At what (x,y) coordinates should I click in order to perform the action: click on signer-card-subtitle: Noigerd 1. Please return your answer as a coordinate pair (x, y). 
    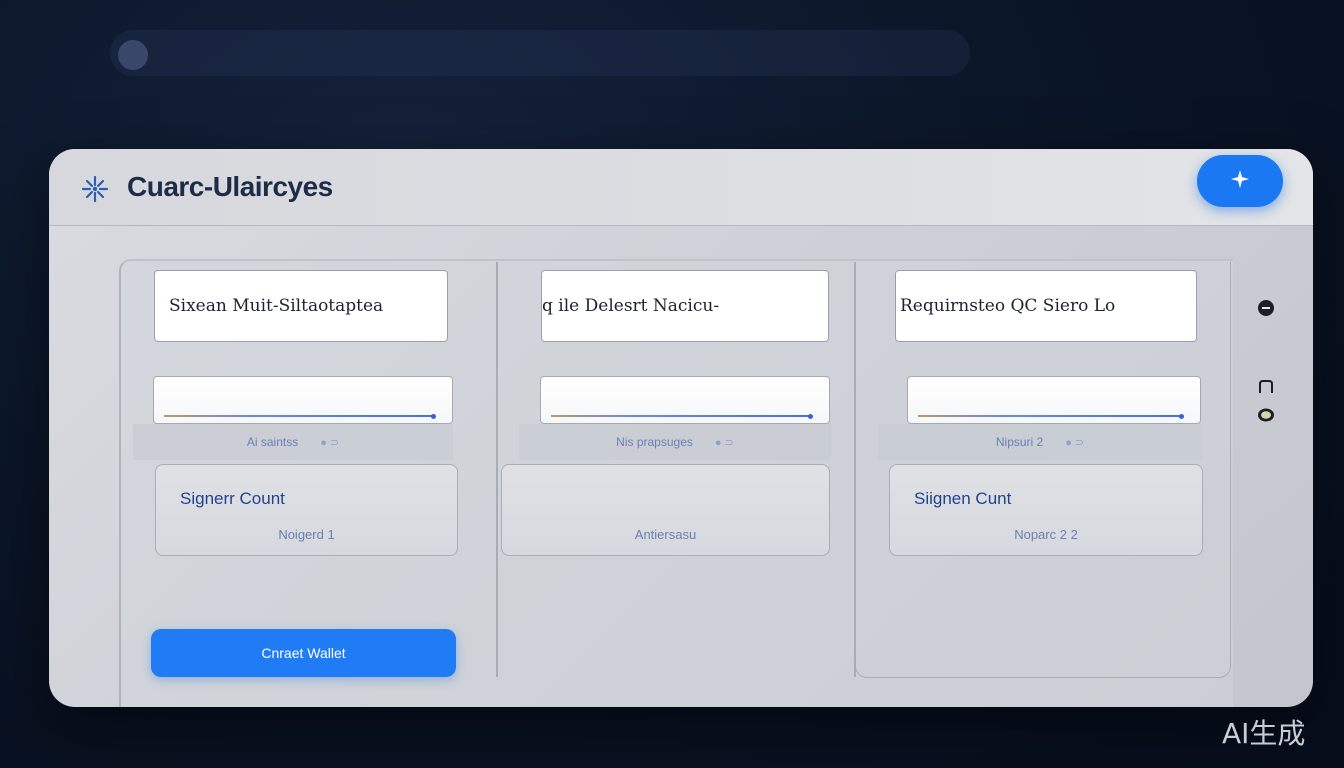
    Looking at the image, I should click on (306, 534).